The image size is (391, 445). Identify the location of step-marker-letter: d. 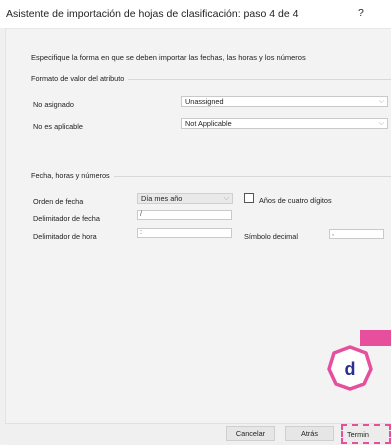
(350, 369).